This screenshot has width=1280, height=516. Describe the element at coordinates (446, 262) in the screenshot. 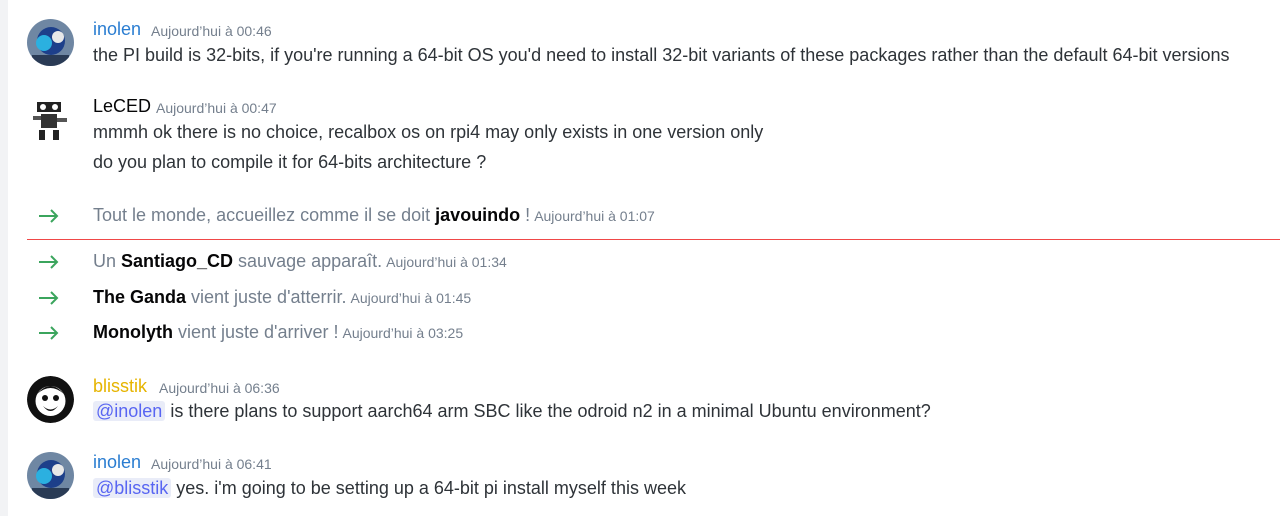

I see `timestamp: Aujourd’hui à 01:34` at that location.